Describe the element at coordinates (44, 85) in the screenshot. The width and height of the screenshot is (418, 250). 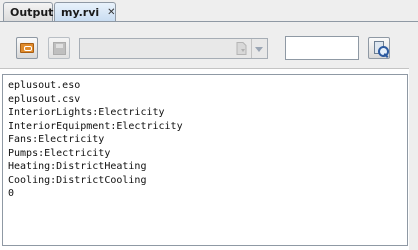
I see `text-line: eplusout.eso` at that location.